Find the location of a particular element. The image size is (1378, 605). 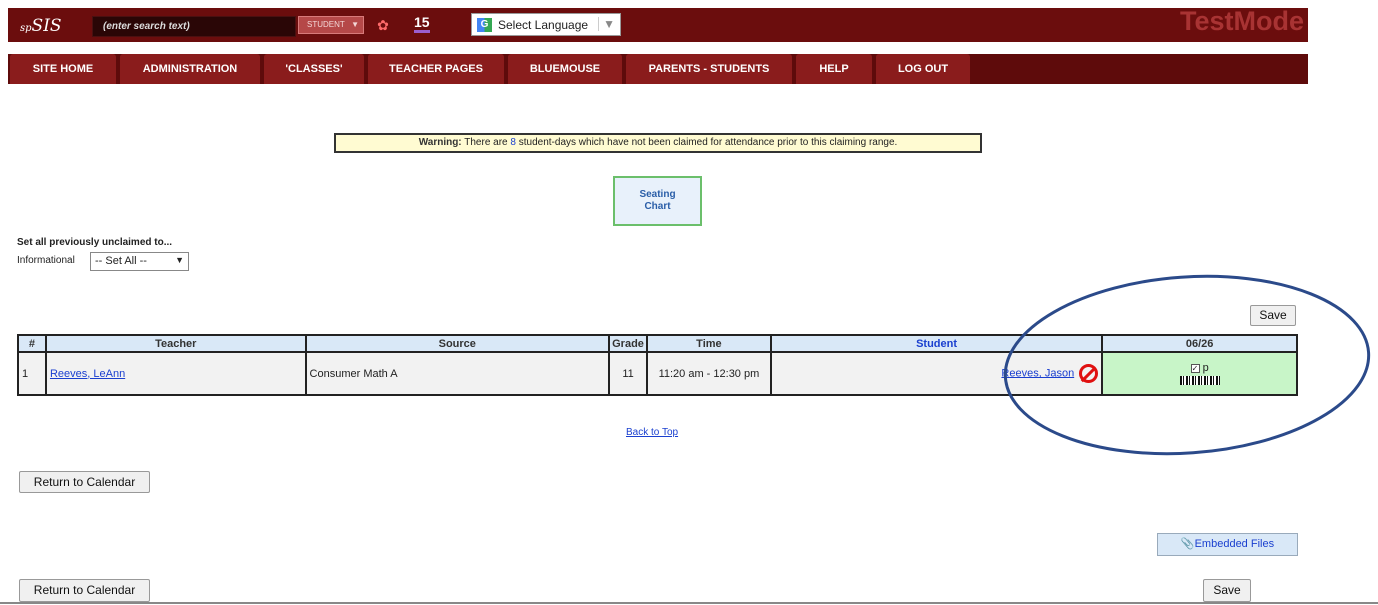

set-all-type-label: Informational is located at coordinates (46, 260).